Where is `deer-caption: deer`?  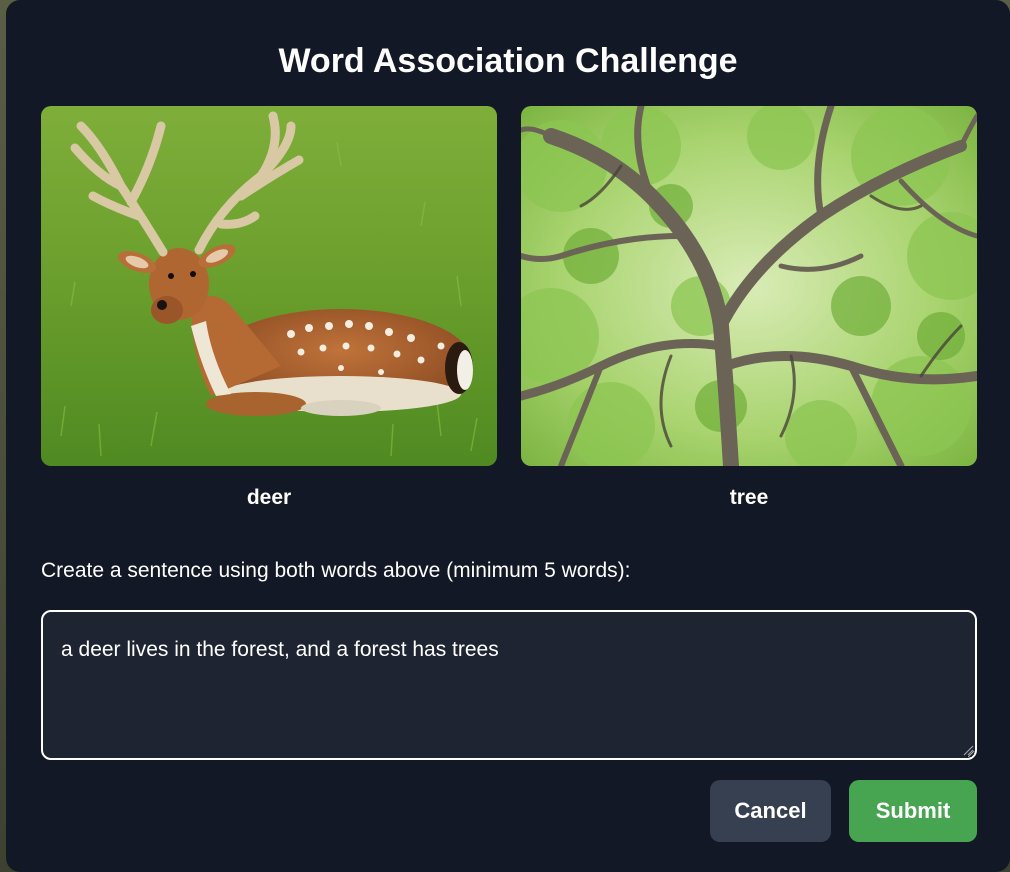
deer-caption: deer is located at coordinates (269, 497).